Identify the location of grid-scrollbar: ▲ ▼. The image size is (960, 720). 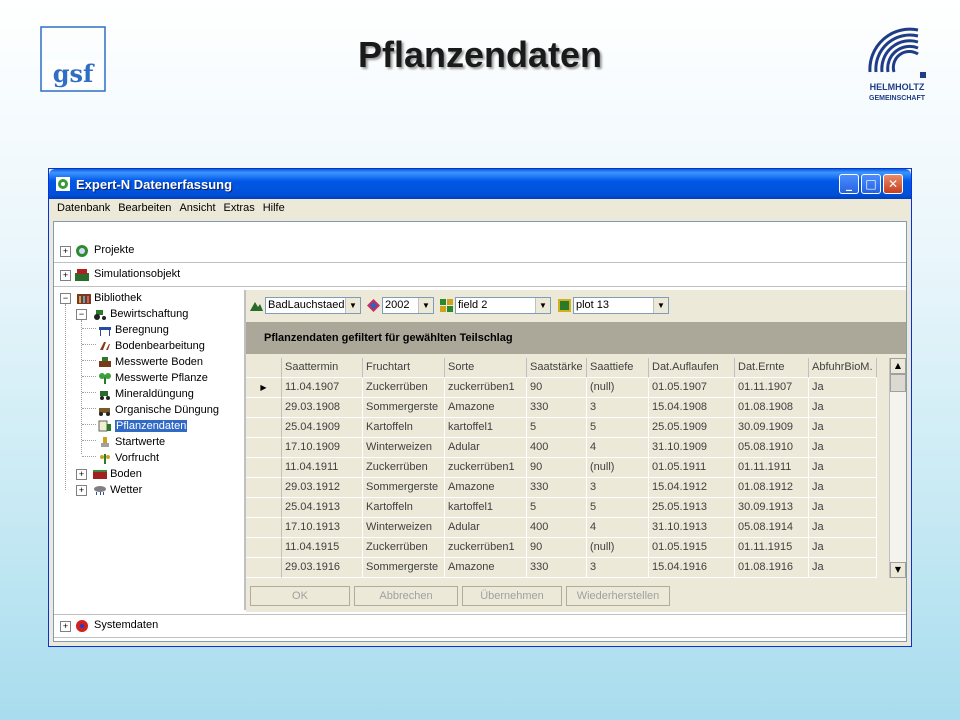
(897, 468).